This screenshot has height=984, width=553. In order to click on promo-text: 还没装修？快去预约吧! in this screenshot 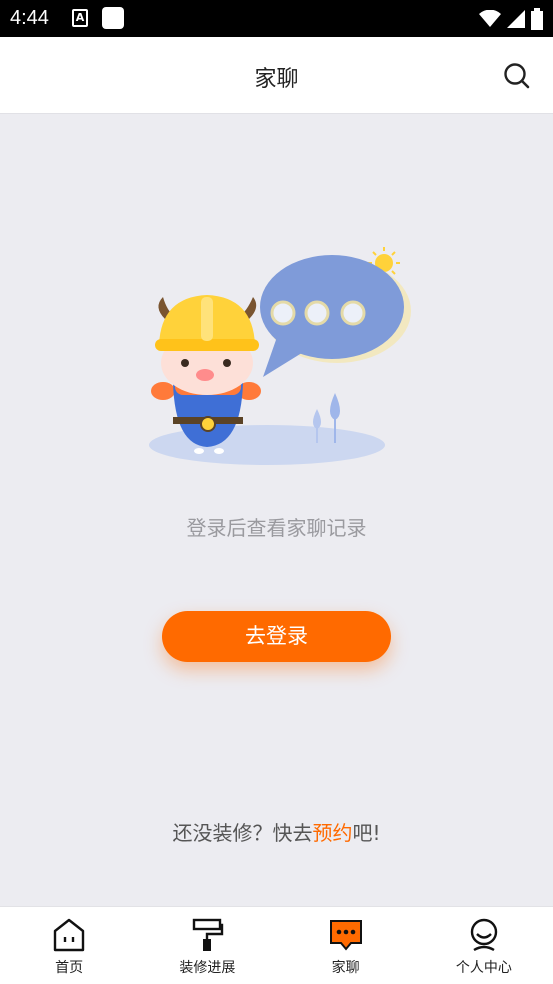, I will do `click(276, 831)`.